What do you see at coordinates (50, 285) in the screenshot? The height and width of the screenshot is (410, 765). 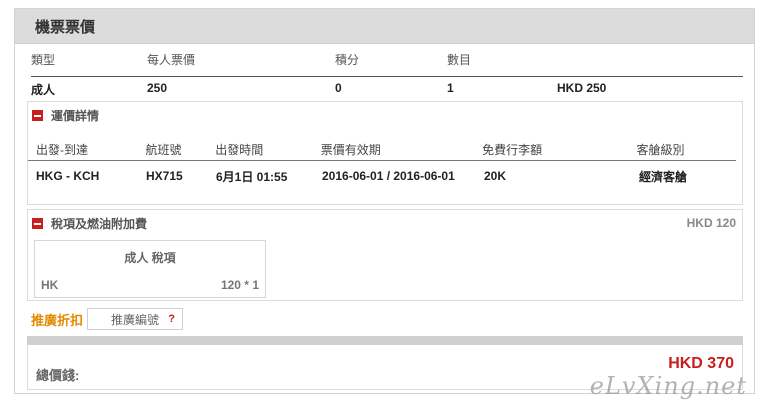 I see `tax-code: HK` at bounding box center [50, 285].